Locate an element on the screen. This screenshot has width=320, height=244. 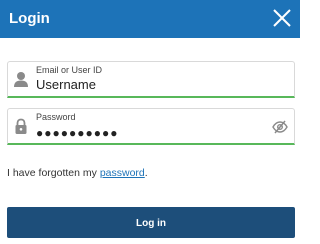
username-input: Username is located at coordinates (66, 85).